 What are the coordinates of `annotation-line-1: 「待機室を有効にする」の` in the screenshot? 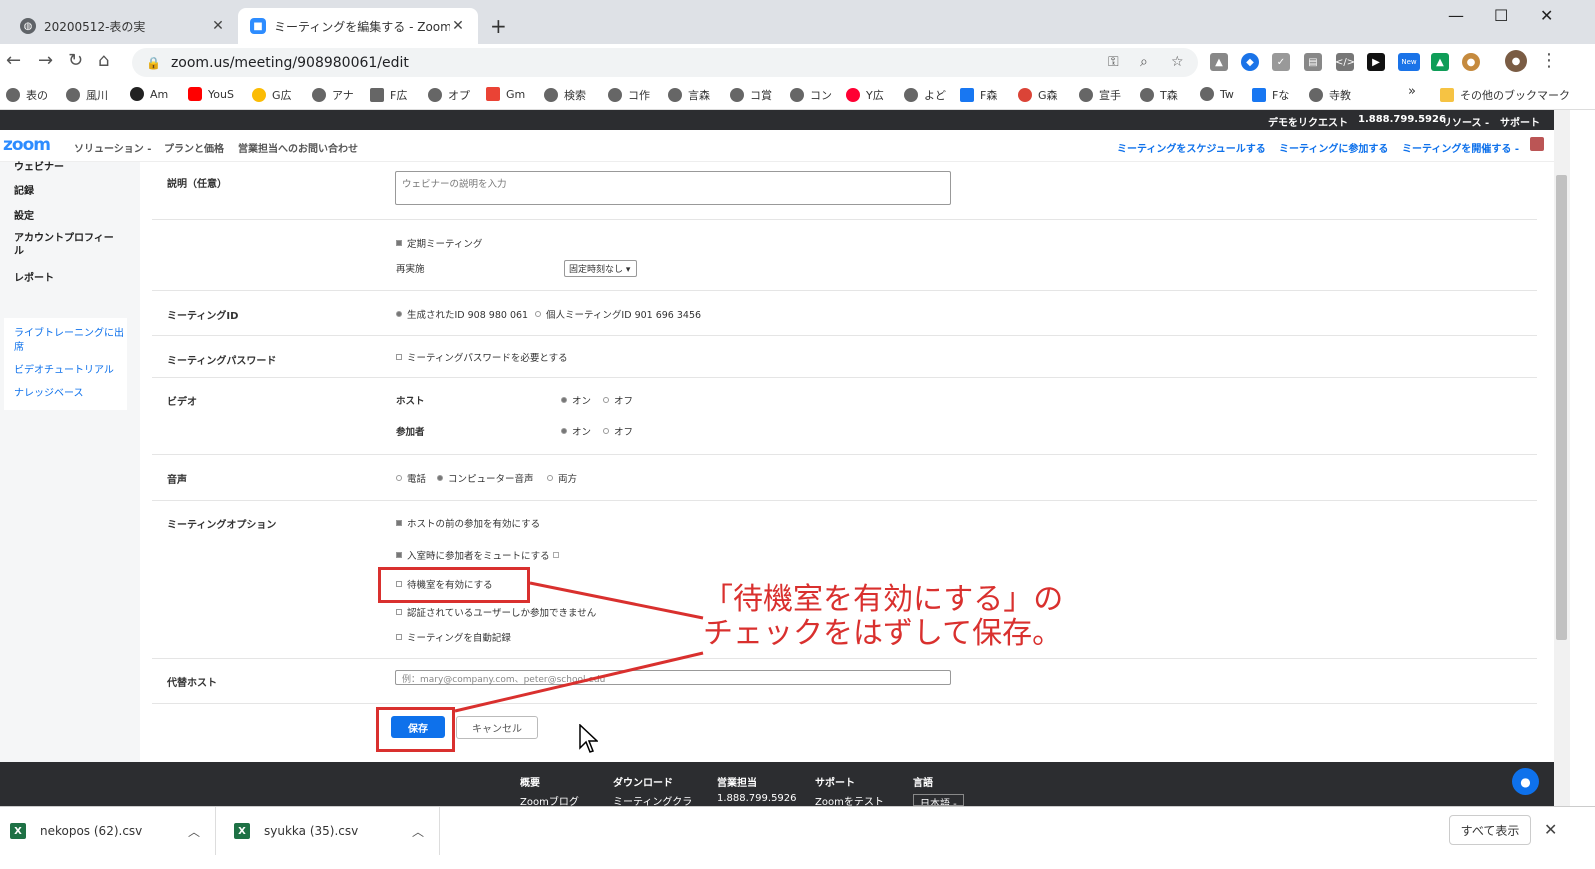 It's located at (883, 599).